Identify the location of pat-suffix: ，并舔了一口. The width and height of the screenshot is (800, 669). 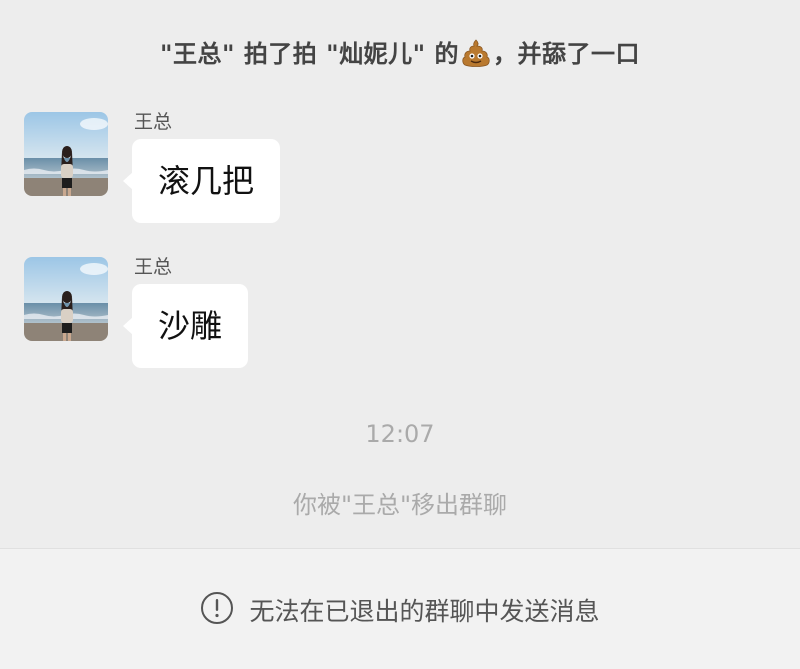
(567, 54).